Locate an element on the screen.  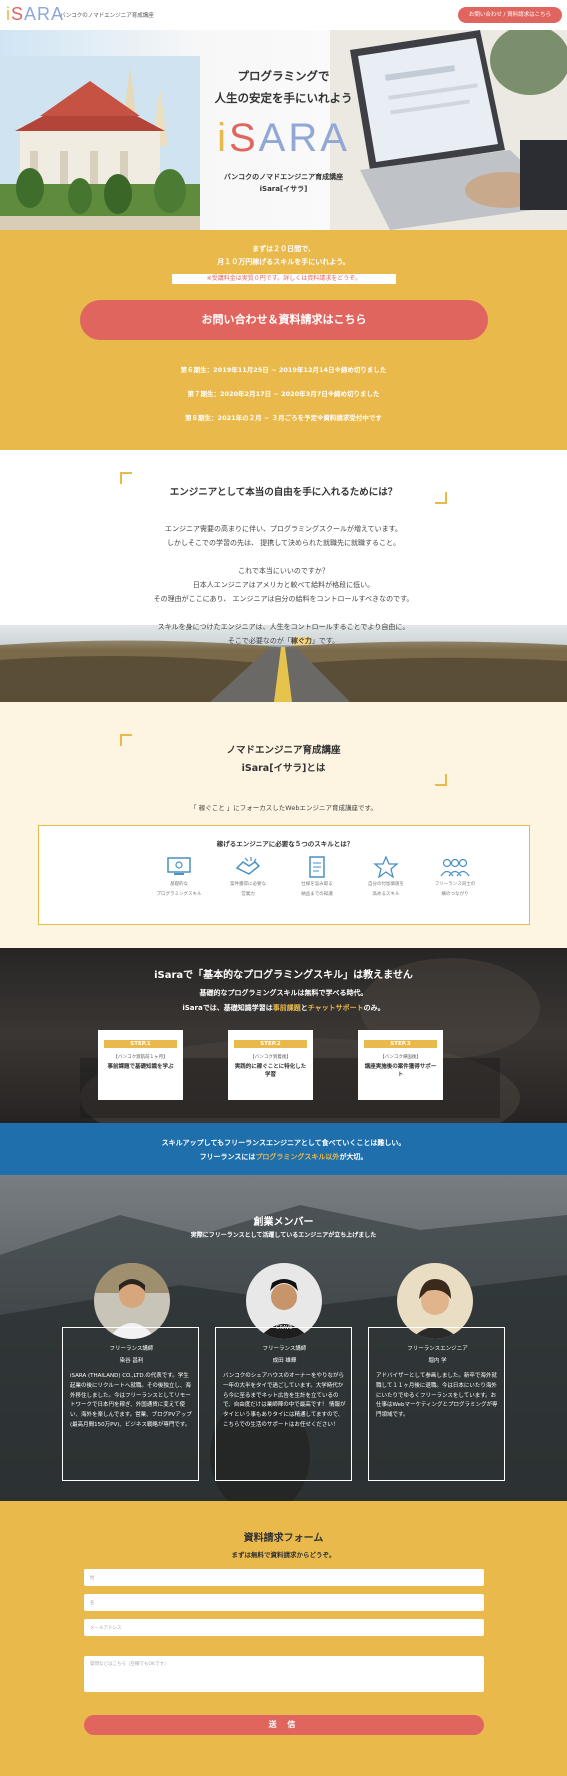
community-icon is located at coordinates (455, 867).